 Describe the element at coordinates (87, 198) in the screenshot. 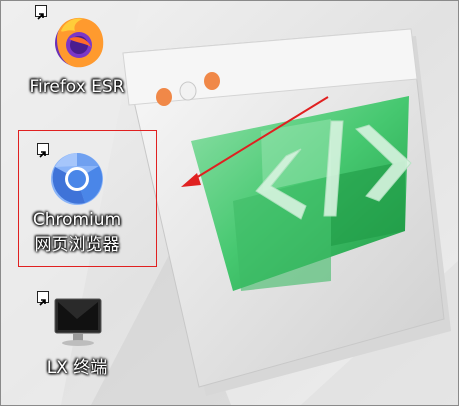

I see `highlight-box` at that location.